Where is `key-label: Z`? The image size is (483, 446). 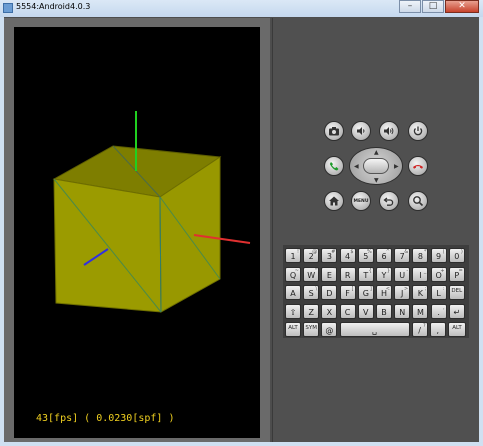
key-label: Z is located at coordinates (311, 312).